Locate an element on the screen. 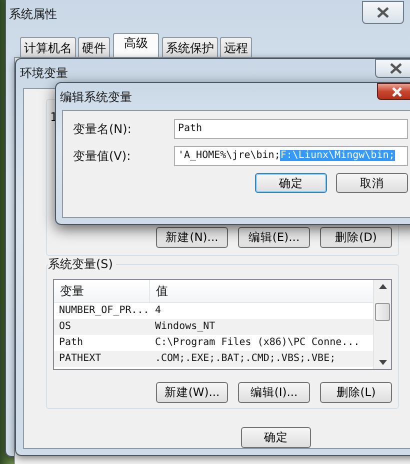 This screenshot has width=410, height=464. dialog-button: 确定 is located at coordinates (291, 183).